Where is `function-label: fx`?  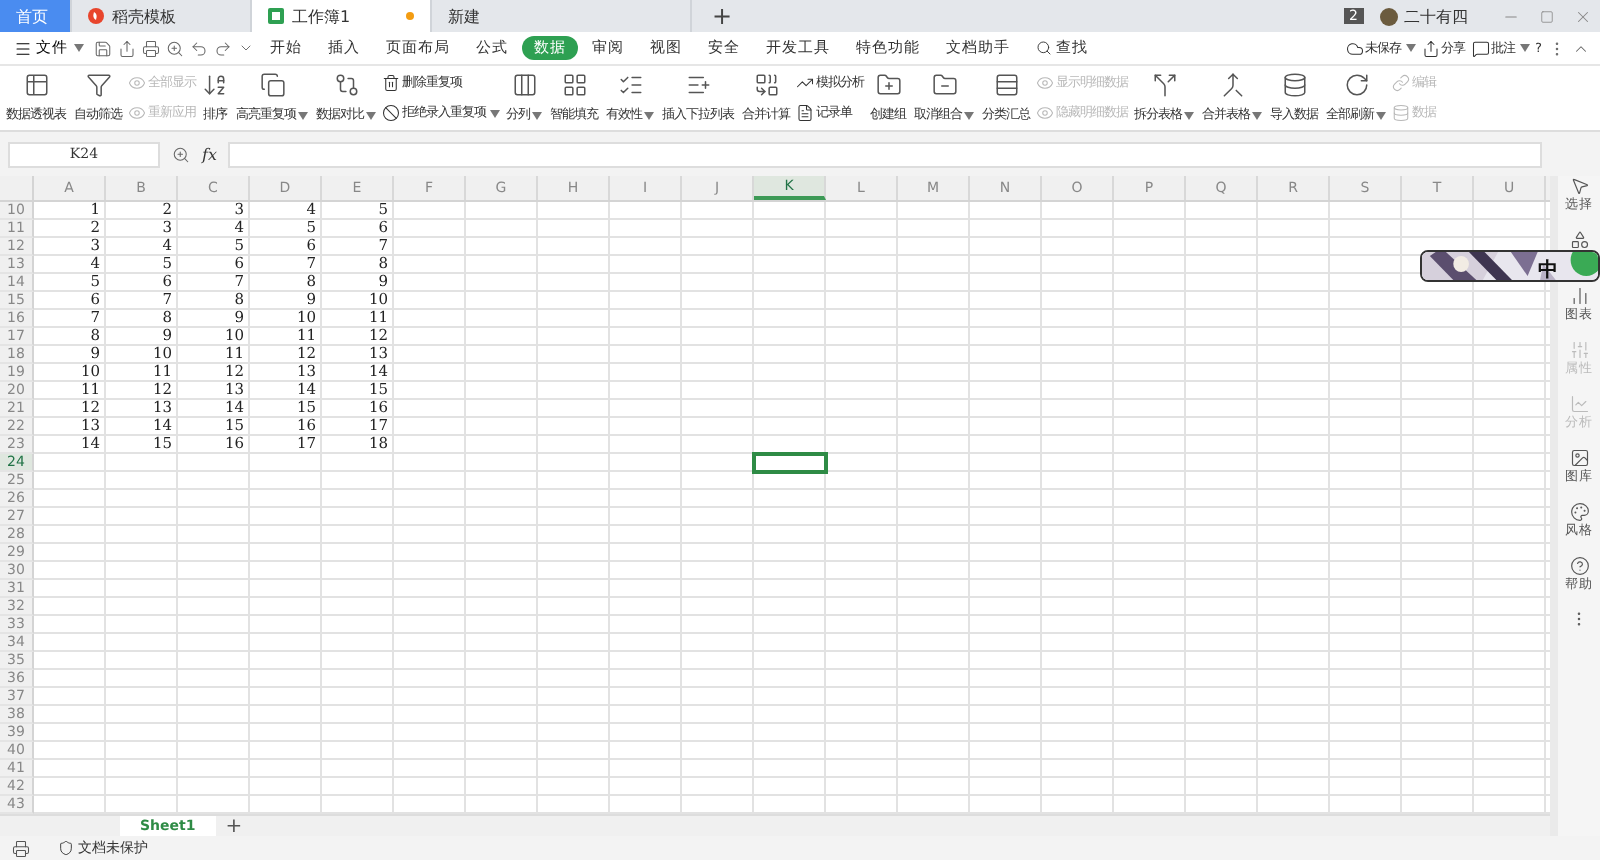
function-label: fx is located at coordinates (209, 154).